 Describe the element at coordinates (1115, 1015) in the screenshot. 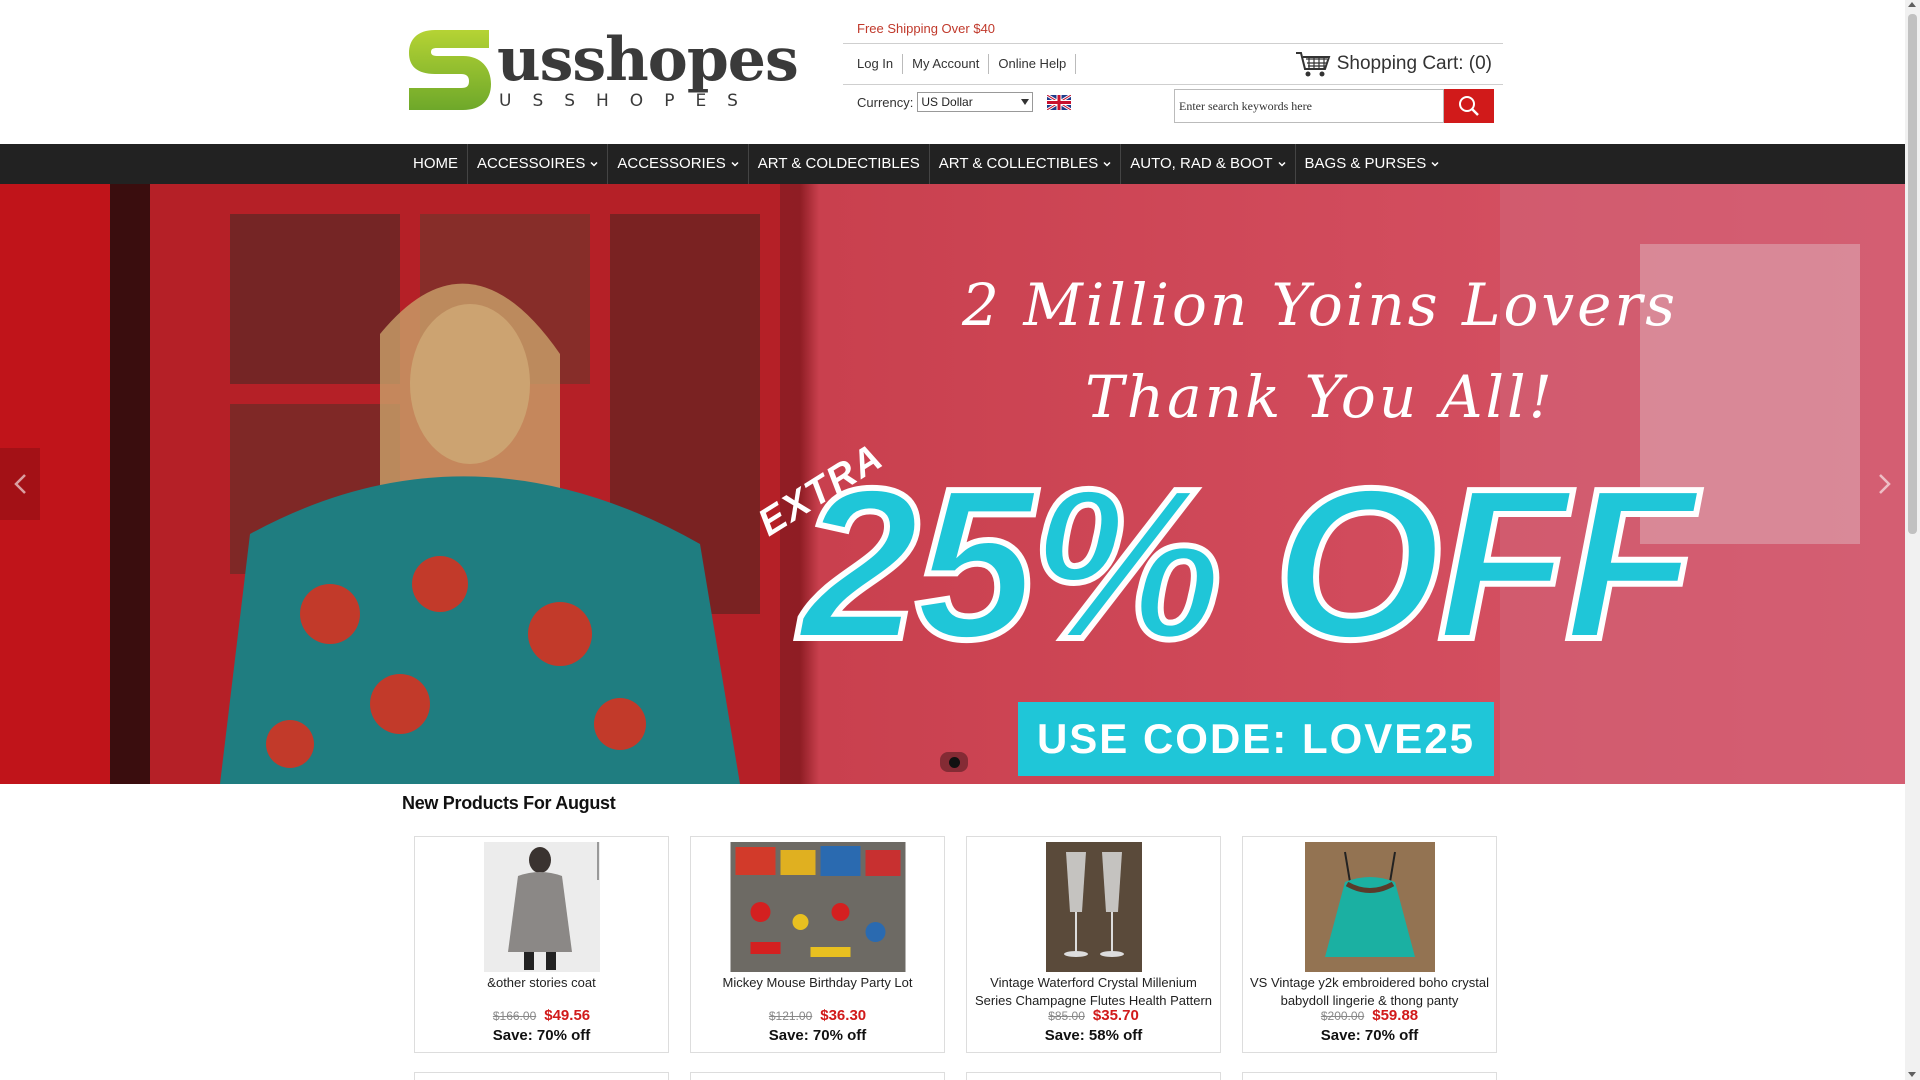

I see `sale-price: $35.70` at that location.